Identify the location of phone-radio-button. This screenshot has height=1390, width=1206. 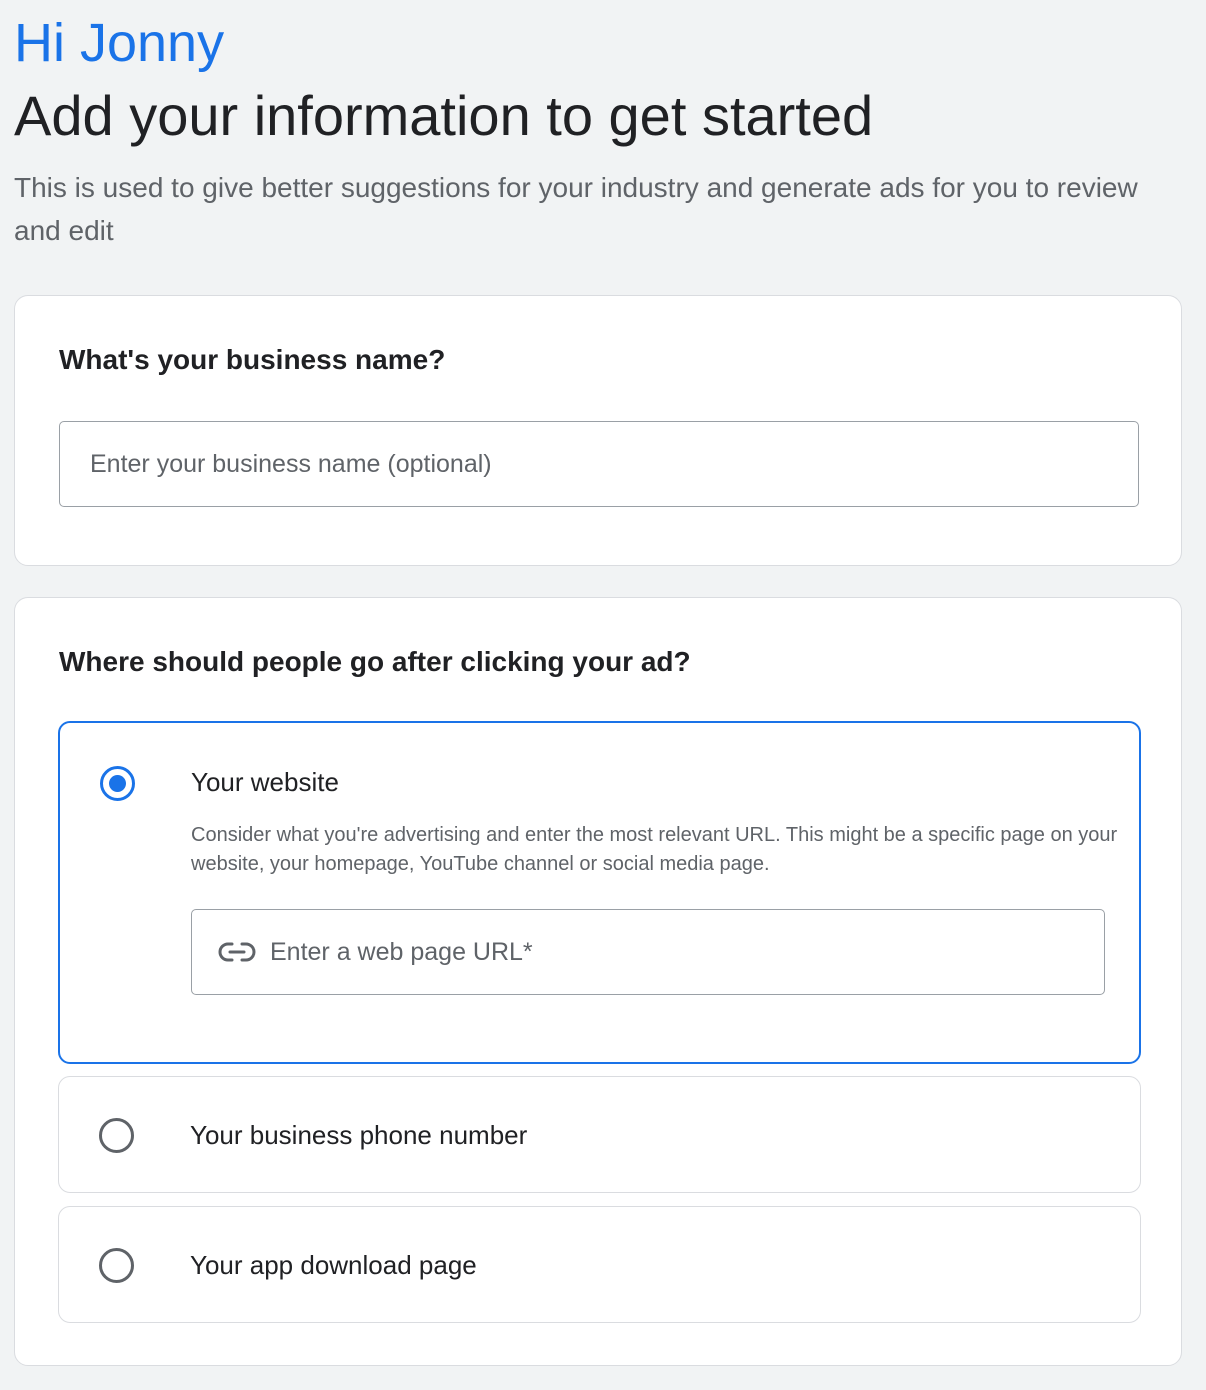
(116, 1135).